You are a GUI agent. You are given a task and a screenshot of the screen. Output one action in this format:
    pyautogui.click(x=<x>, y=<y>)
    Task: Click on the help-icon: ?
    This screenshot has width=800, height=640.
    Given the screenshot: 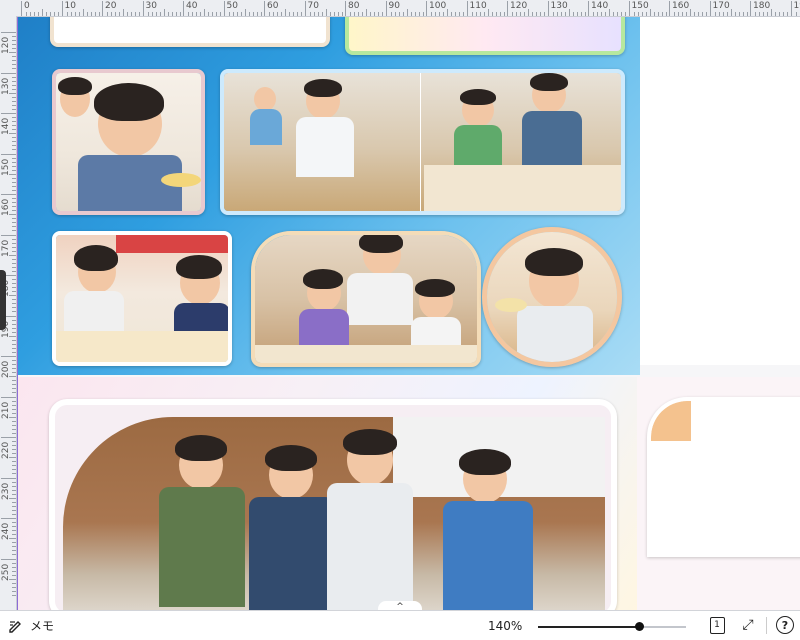 What is the action you would take?
    pyautogui.click(x=785, y=625)
    